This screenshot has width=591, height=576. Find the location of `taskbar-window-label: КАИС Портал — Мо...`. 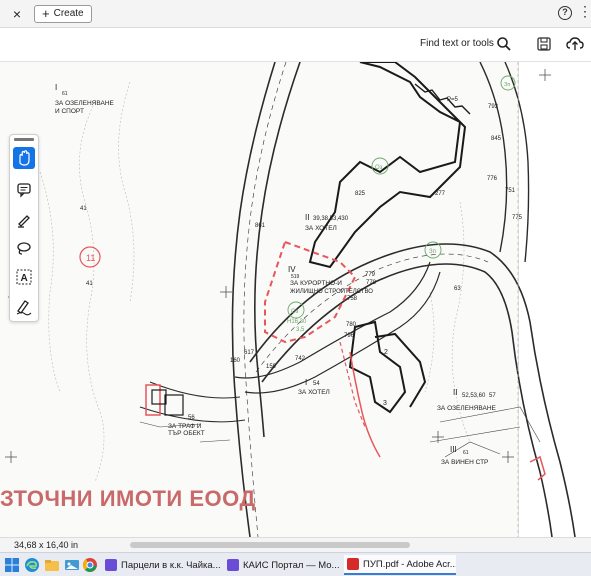

taskbar-window-label: КАИС Портал — Мо... is located at coordinates (291, 565).